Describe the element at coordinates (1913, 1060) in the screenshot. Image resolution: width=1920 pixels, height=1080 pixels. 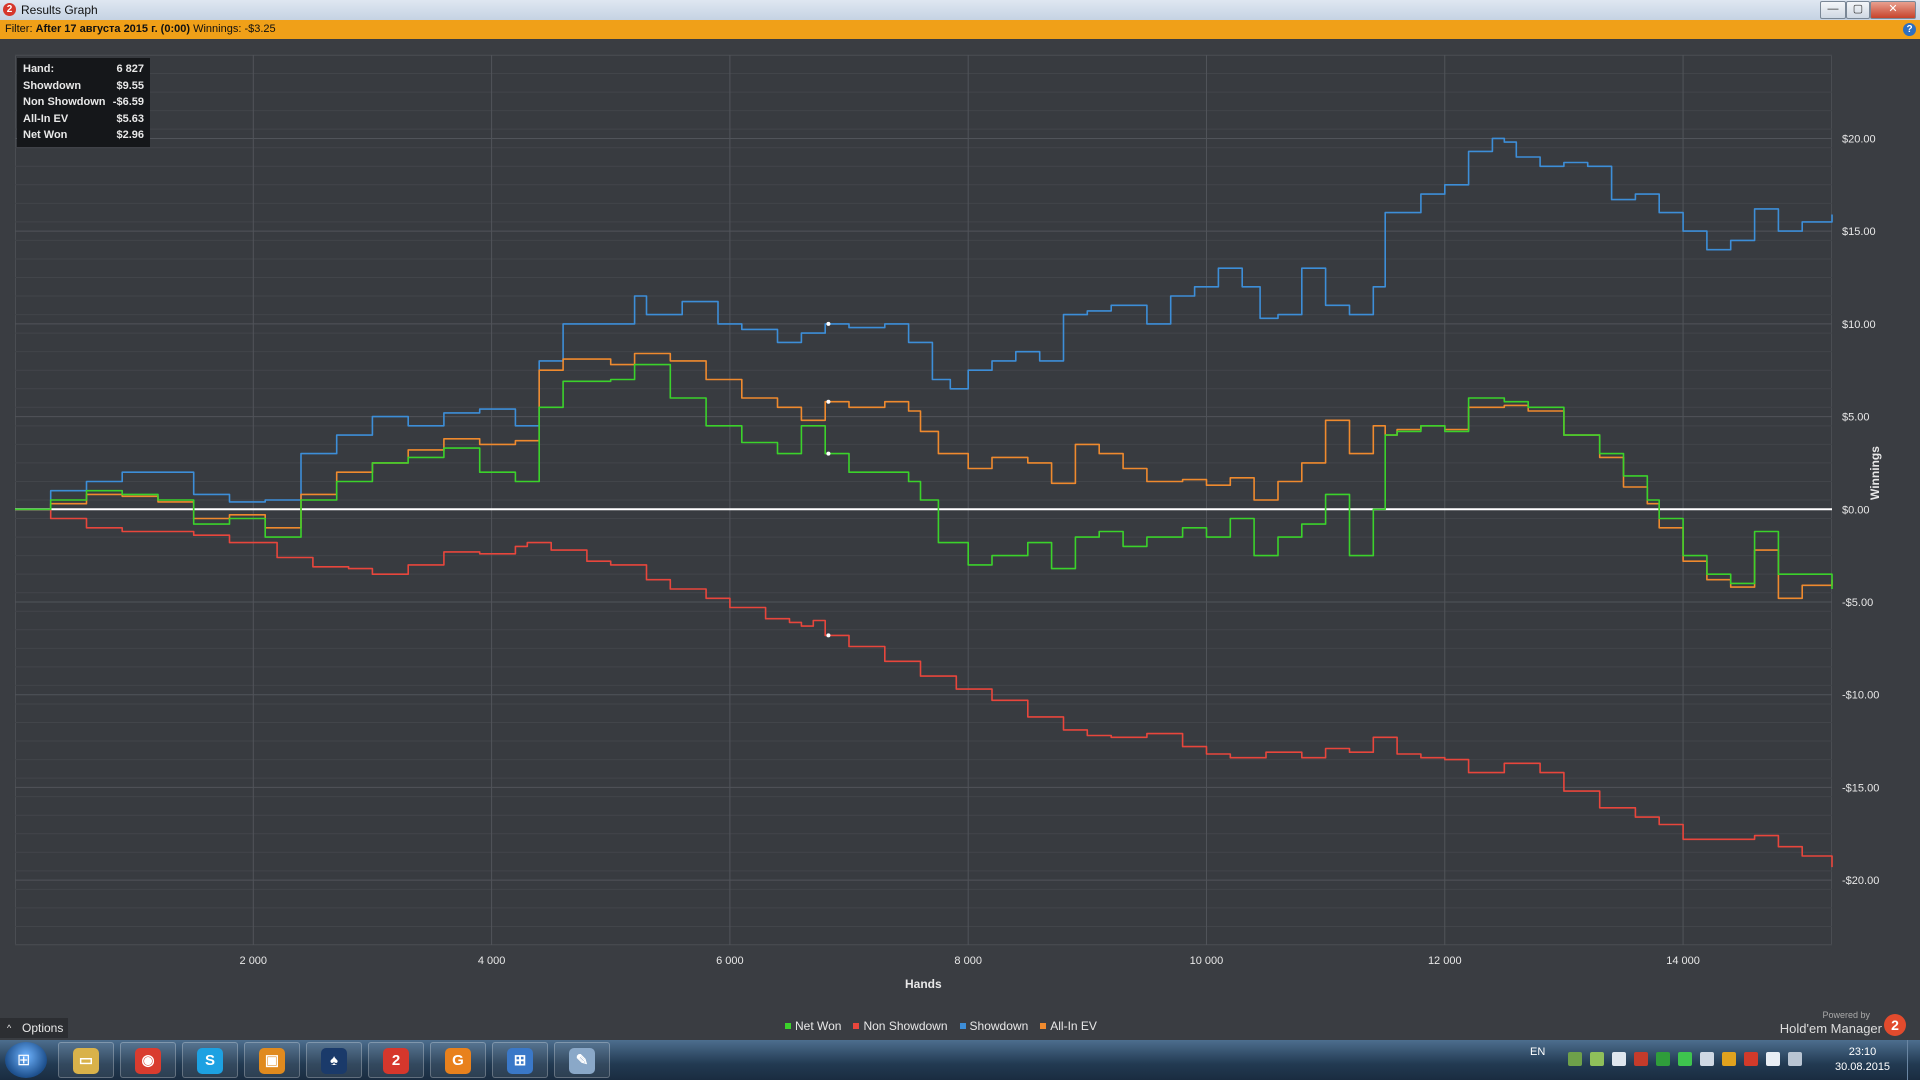
I see `show-desktop-button` at that location.